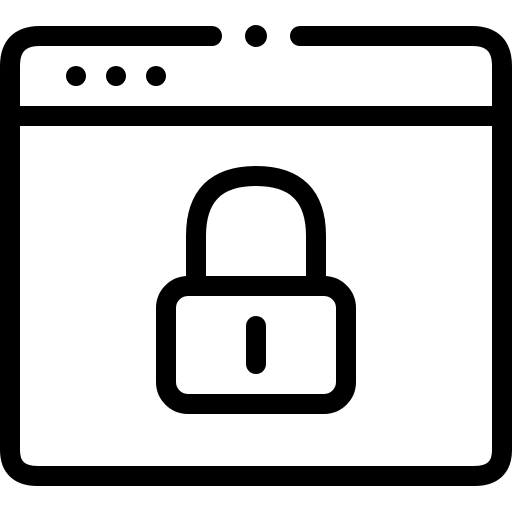  I want to click on window-dots, so click(116, 76).